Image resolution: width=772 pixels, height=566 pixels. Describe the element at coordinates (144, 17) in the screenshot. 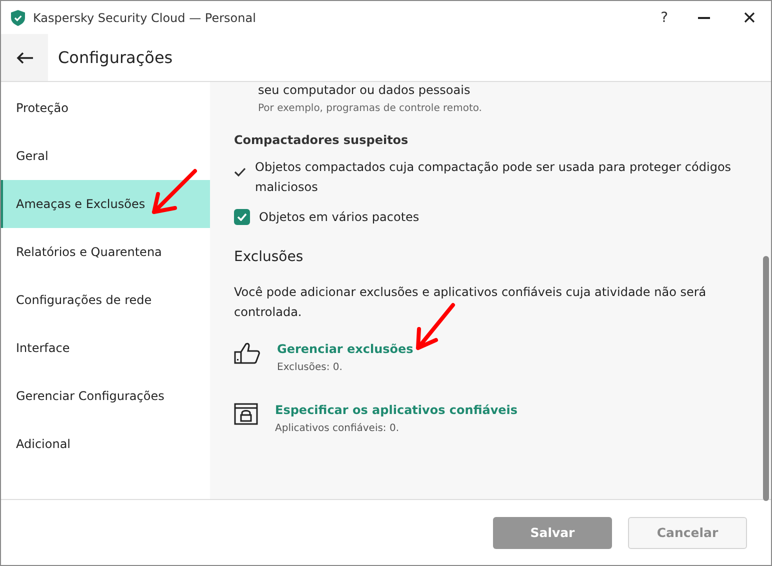

I see `window-title: Kaspersky Security Cloud — Personal` at that location.